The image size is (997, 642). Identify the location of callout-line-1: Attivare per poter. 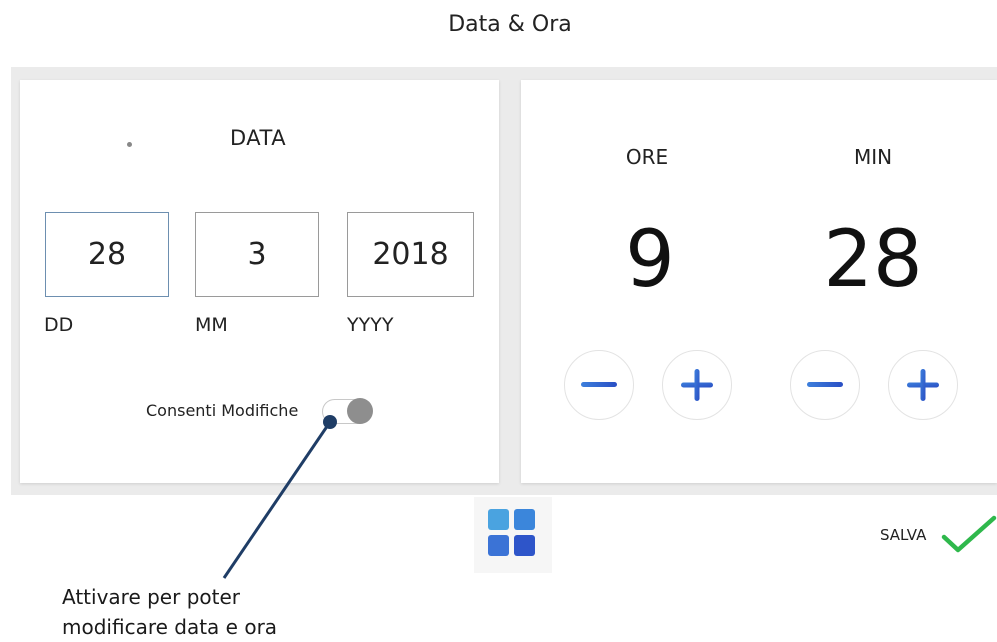
(151, 597).